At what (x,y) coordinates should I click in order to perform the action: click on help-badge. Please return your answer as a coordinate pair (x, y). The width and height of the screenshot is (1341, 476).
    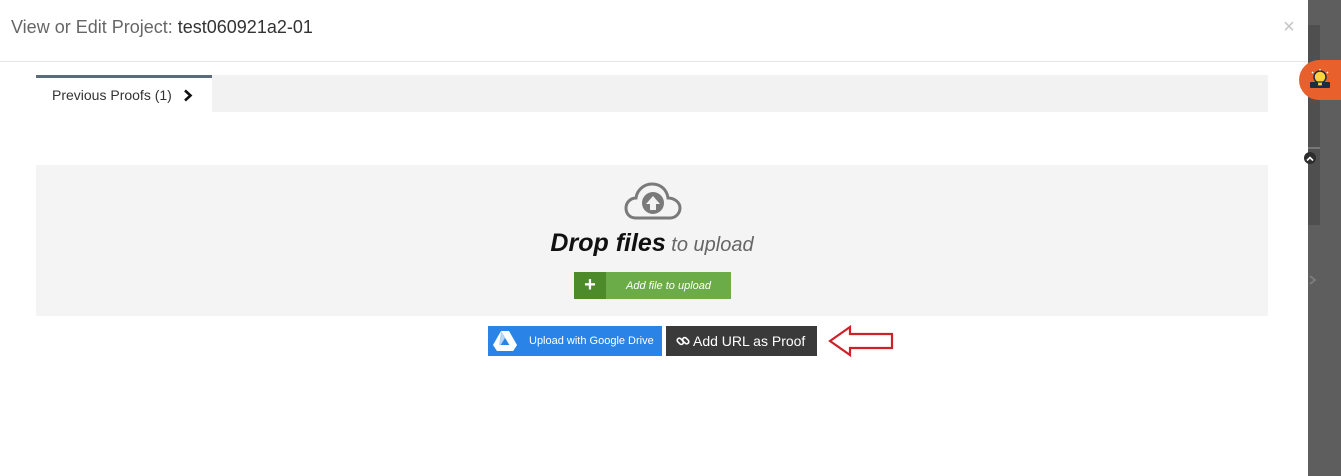
    Looking at the image, I should click on (1320, 80).